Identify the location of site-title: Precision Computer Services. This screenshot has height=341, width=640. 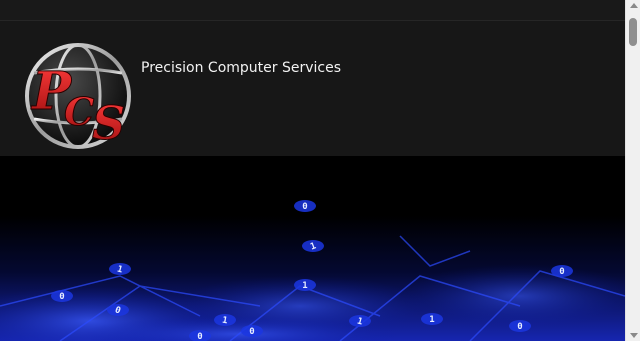
(241, 68).